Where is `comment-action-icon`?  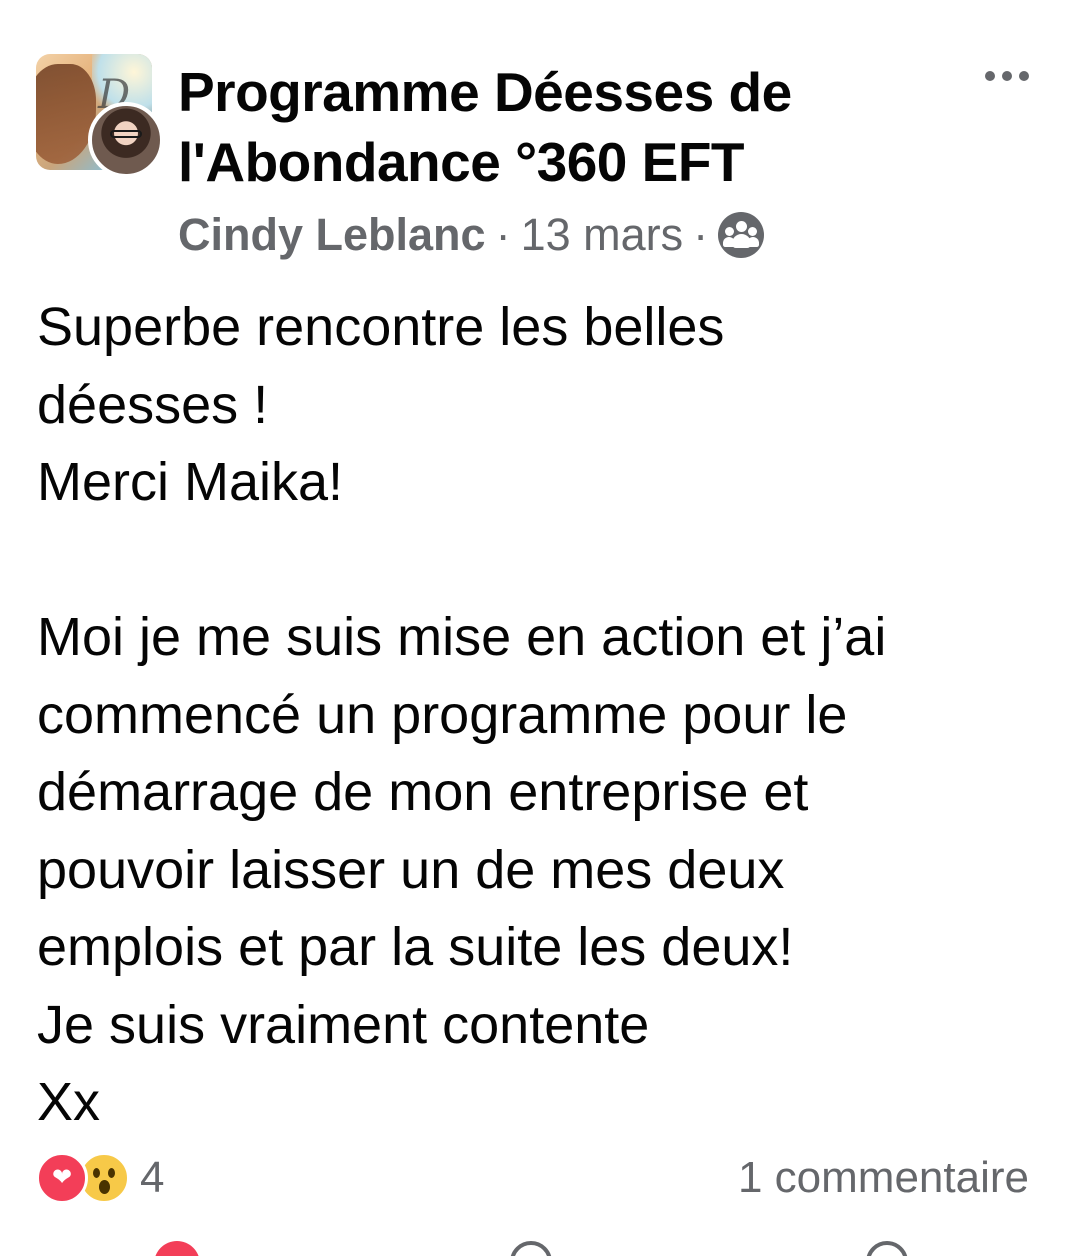 comment-action-icon is located at coordinates (531, 1248).